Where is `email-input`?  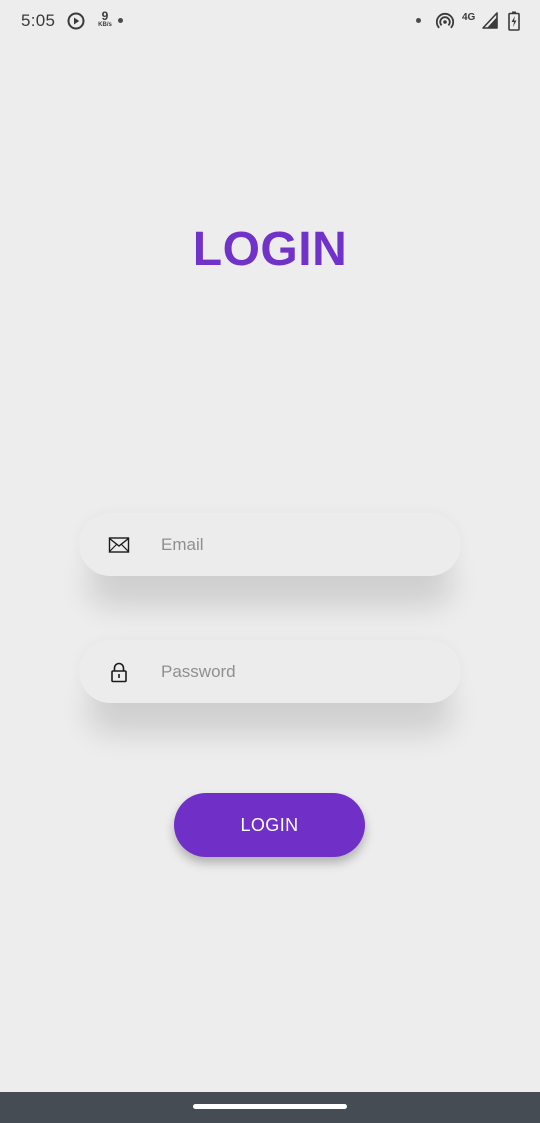
email-input is located at coordinates (301, 544).